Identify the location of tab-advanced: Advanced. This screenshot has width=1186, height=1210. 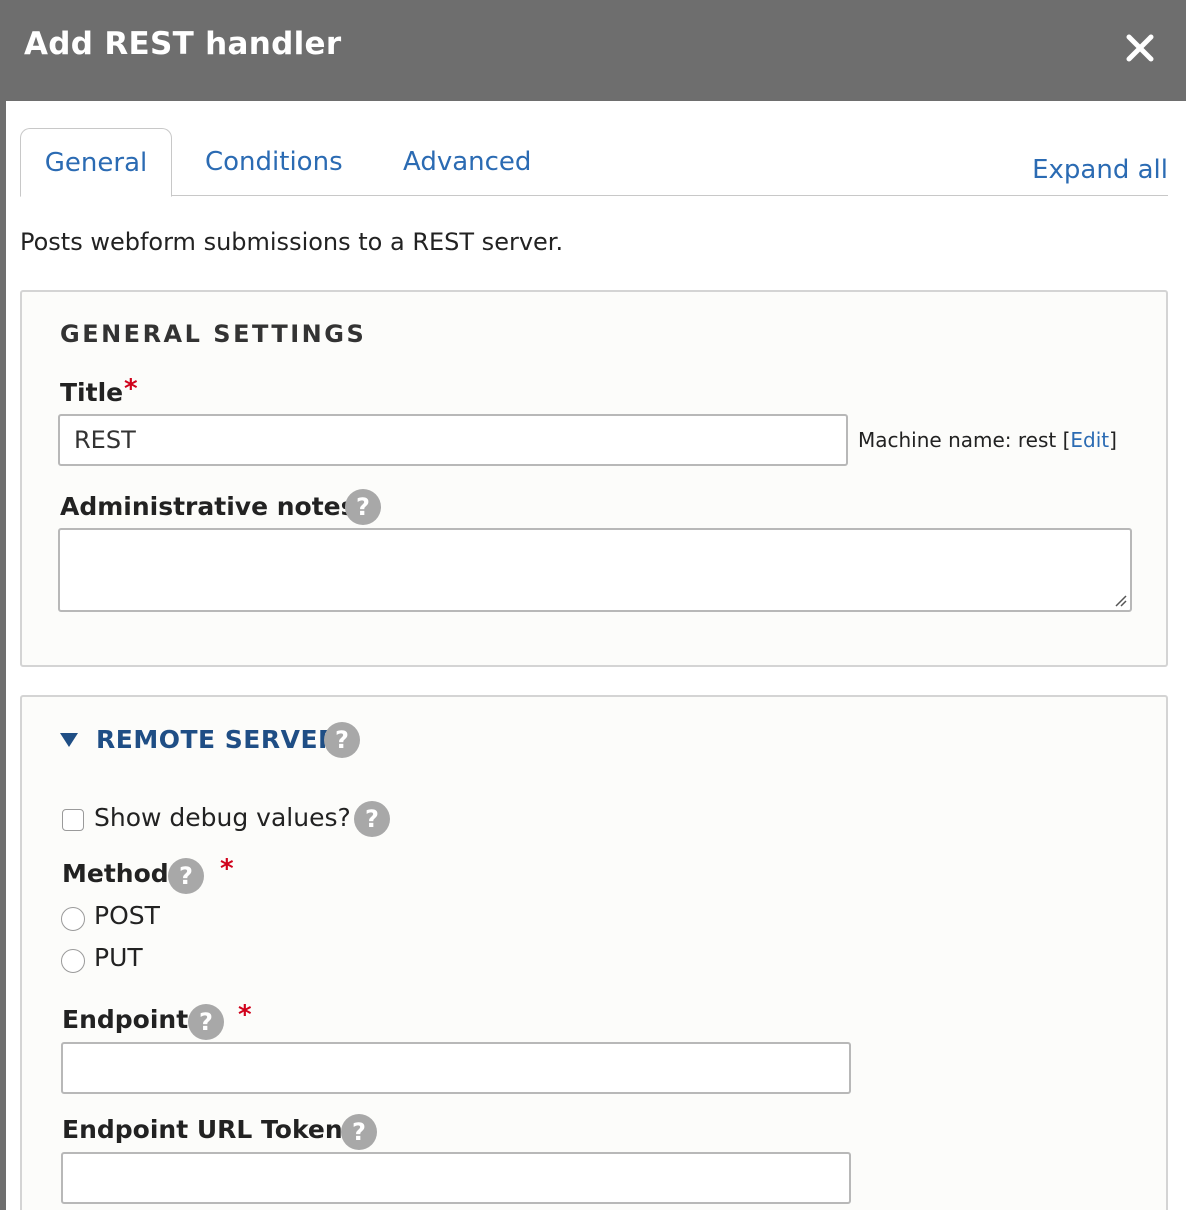
(467, 162).